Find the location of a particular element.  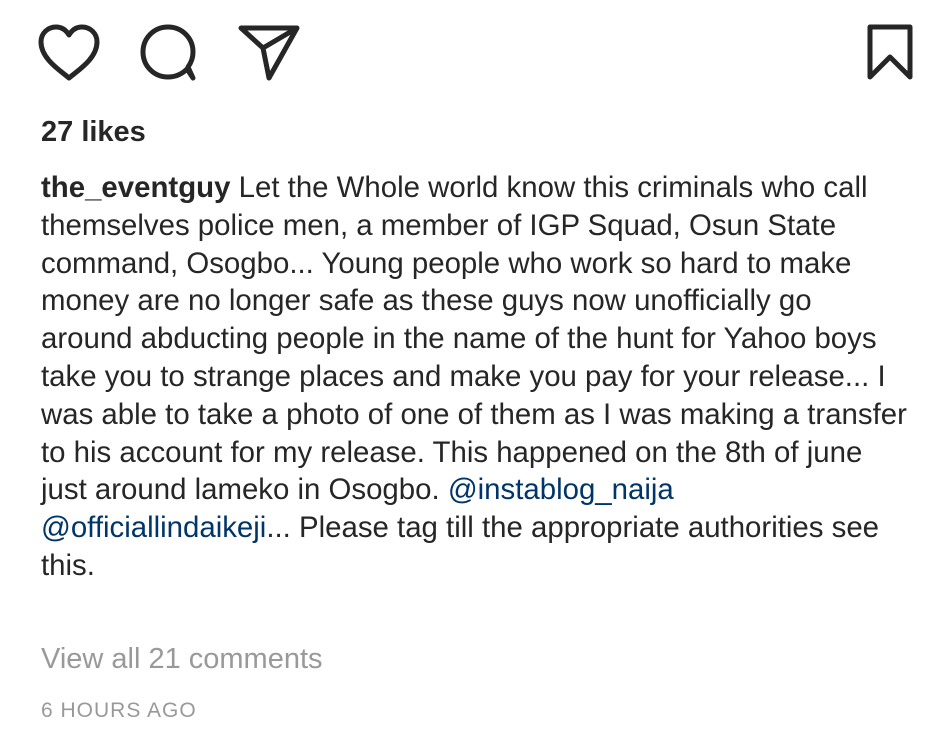

post-timestamp: 6 HOURS AGO is located at coordinates (119, 710).